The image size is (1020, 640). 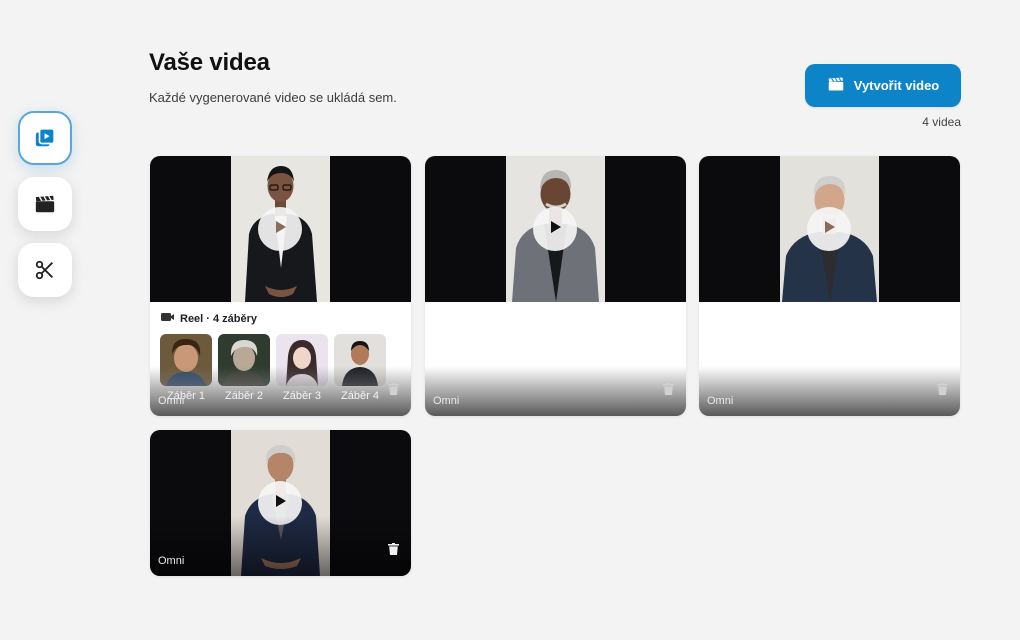 I want to click on video-card: Reel · 4 záběry Záběr 1 Záběr 2 Záběr 3, so click(x=280, y=286).